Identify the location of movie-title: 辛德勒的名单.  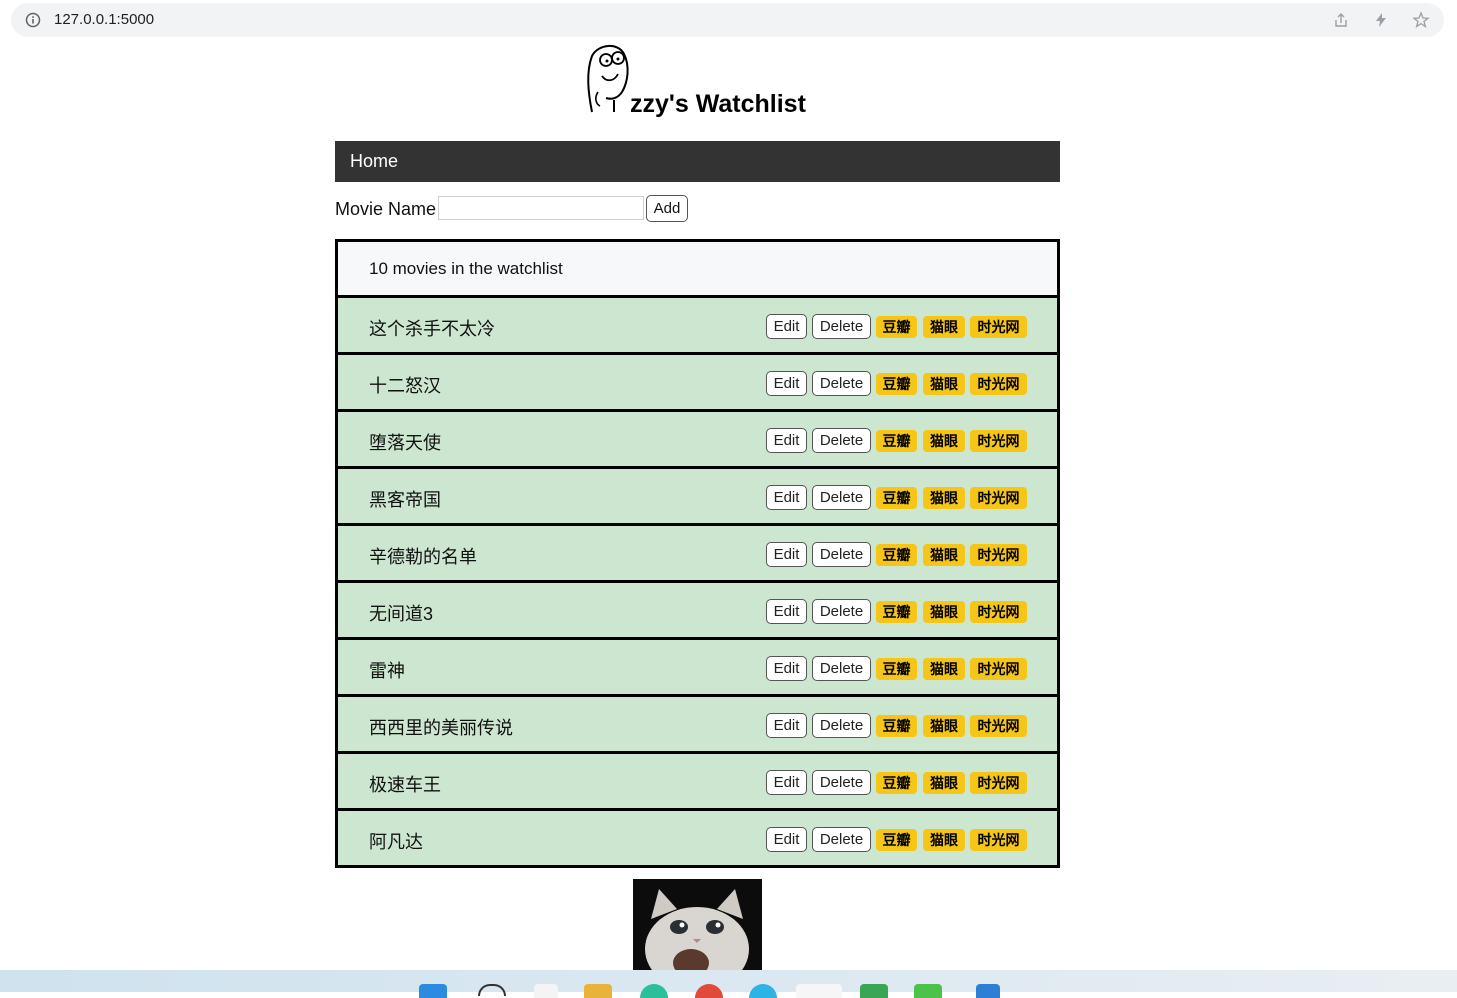
(423, 557).